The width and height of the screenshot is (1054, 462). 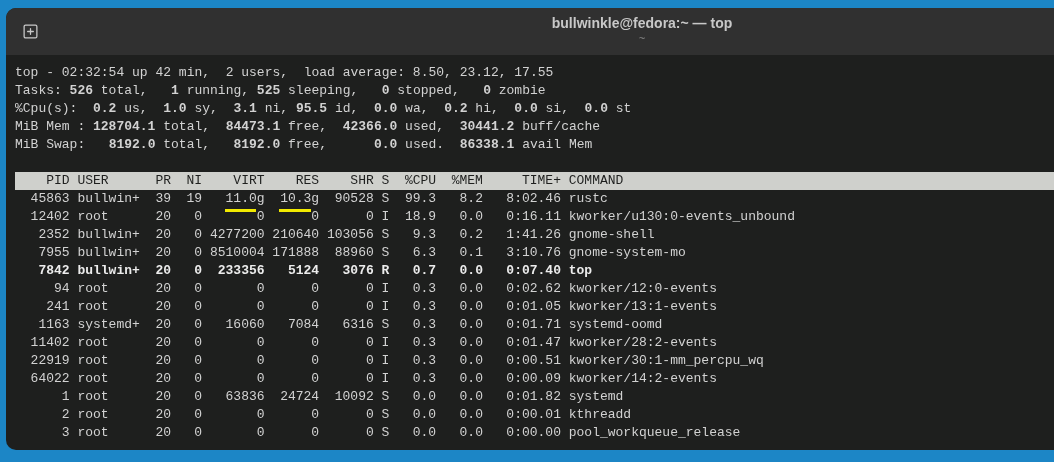 I want to click on table-cell-text: 88960, so click(x=353, y=253).